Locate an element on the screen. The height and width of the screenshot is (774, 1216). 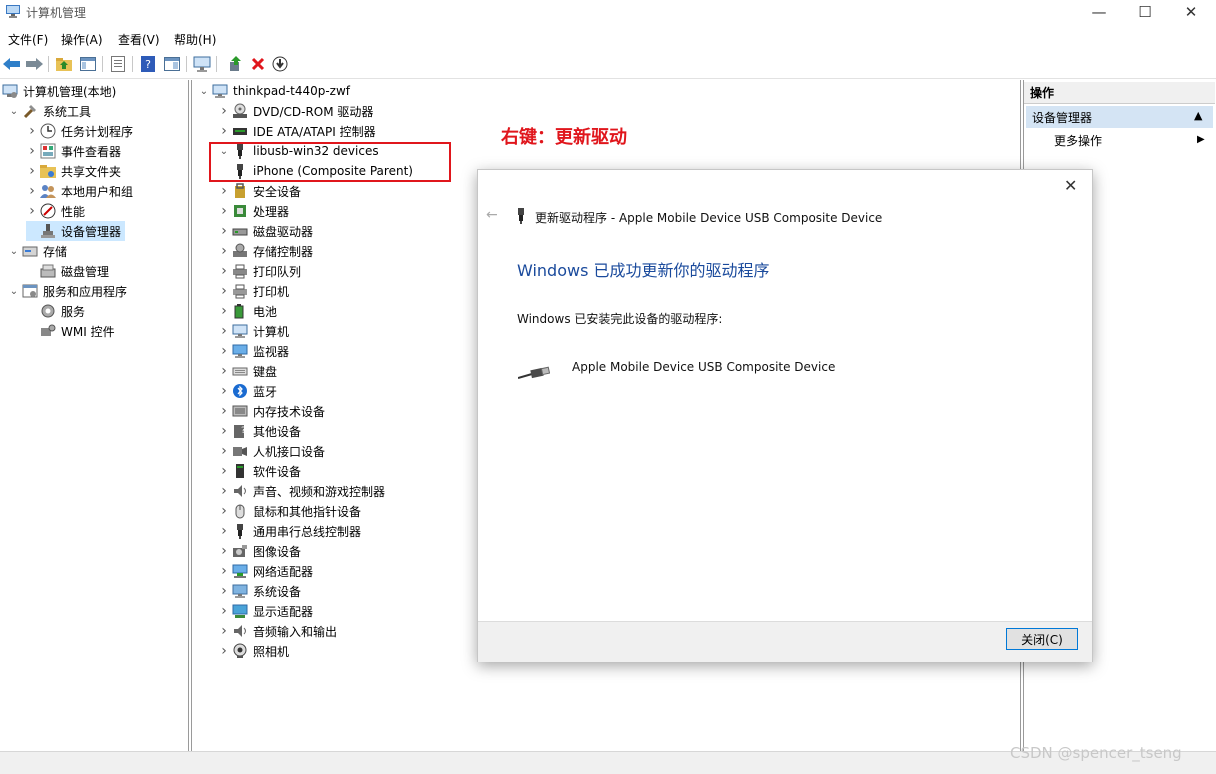
back-arrow-icon: ← is located at coordinates (492, 215).